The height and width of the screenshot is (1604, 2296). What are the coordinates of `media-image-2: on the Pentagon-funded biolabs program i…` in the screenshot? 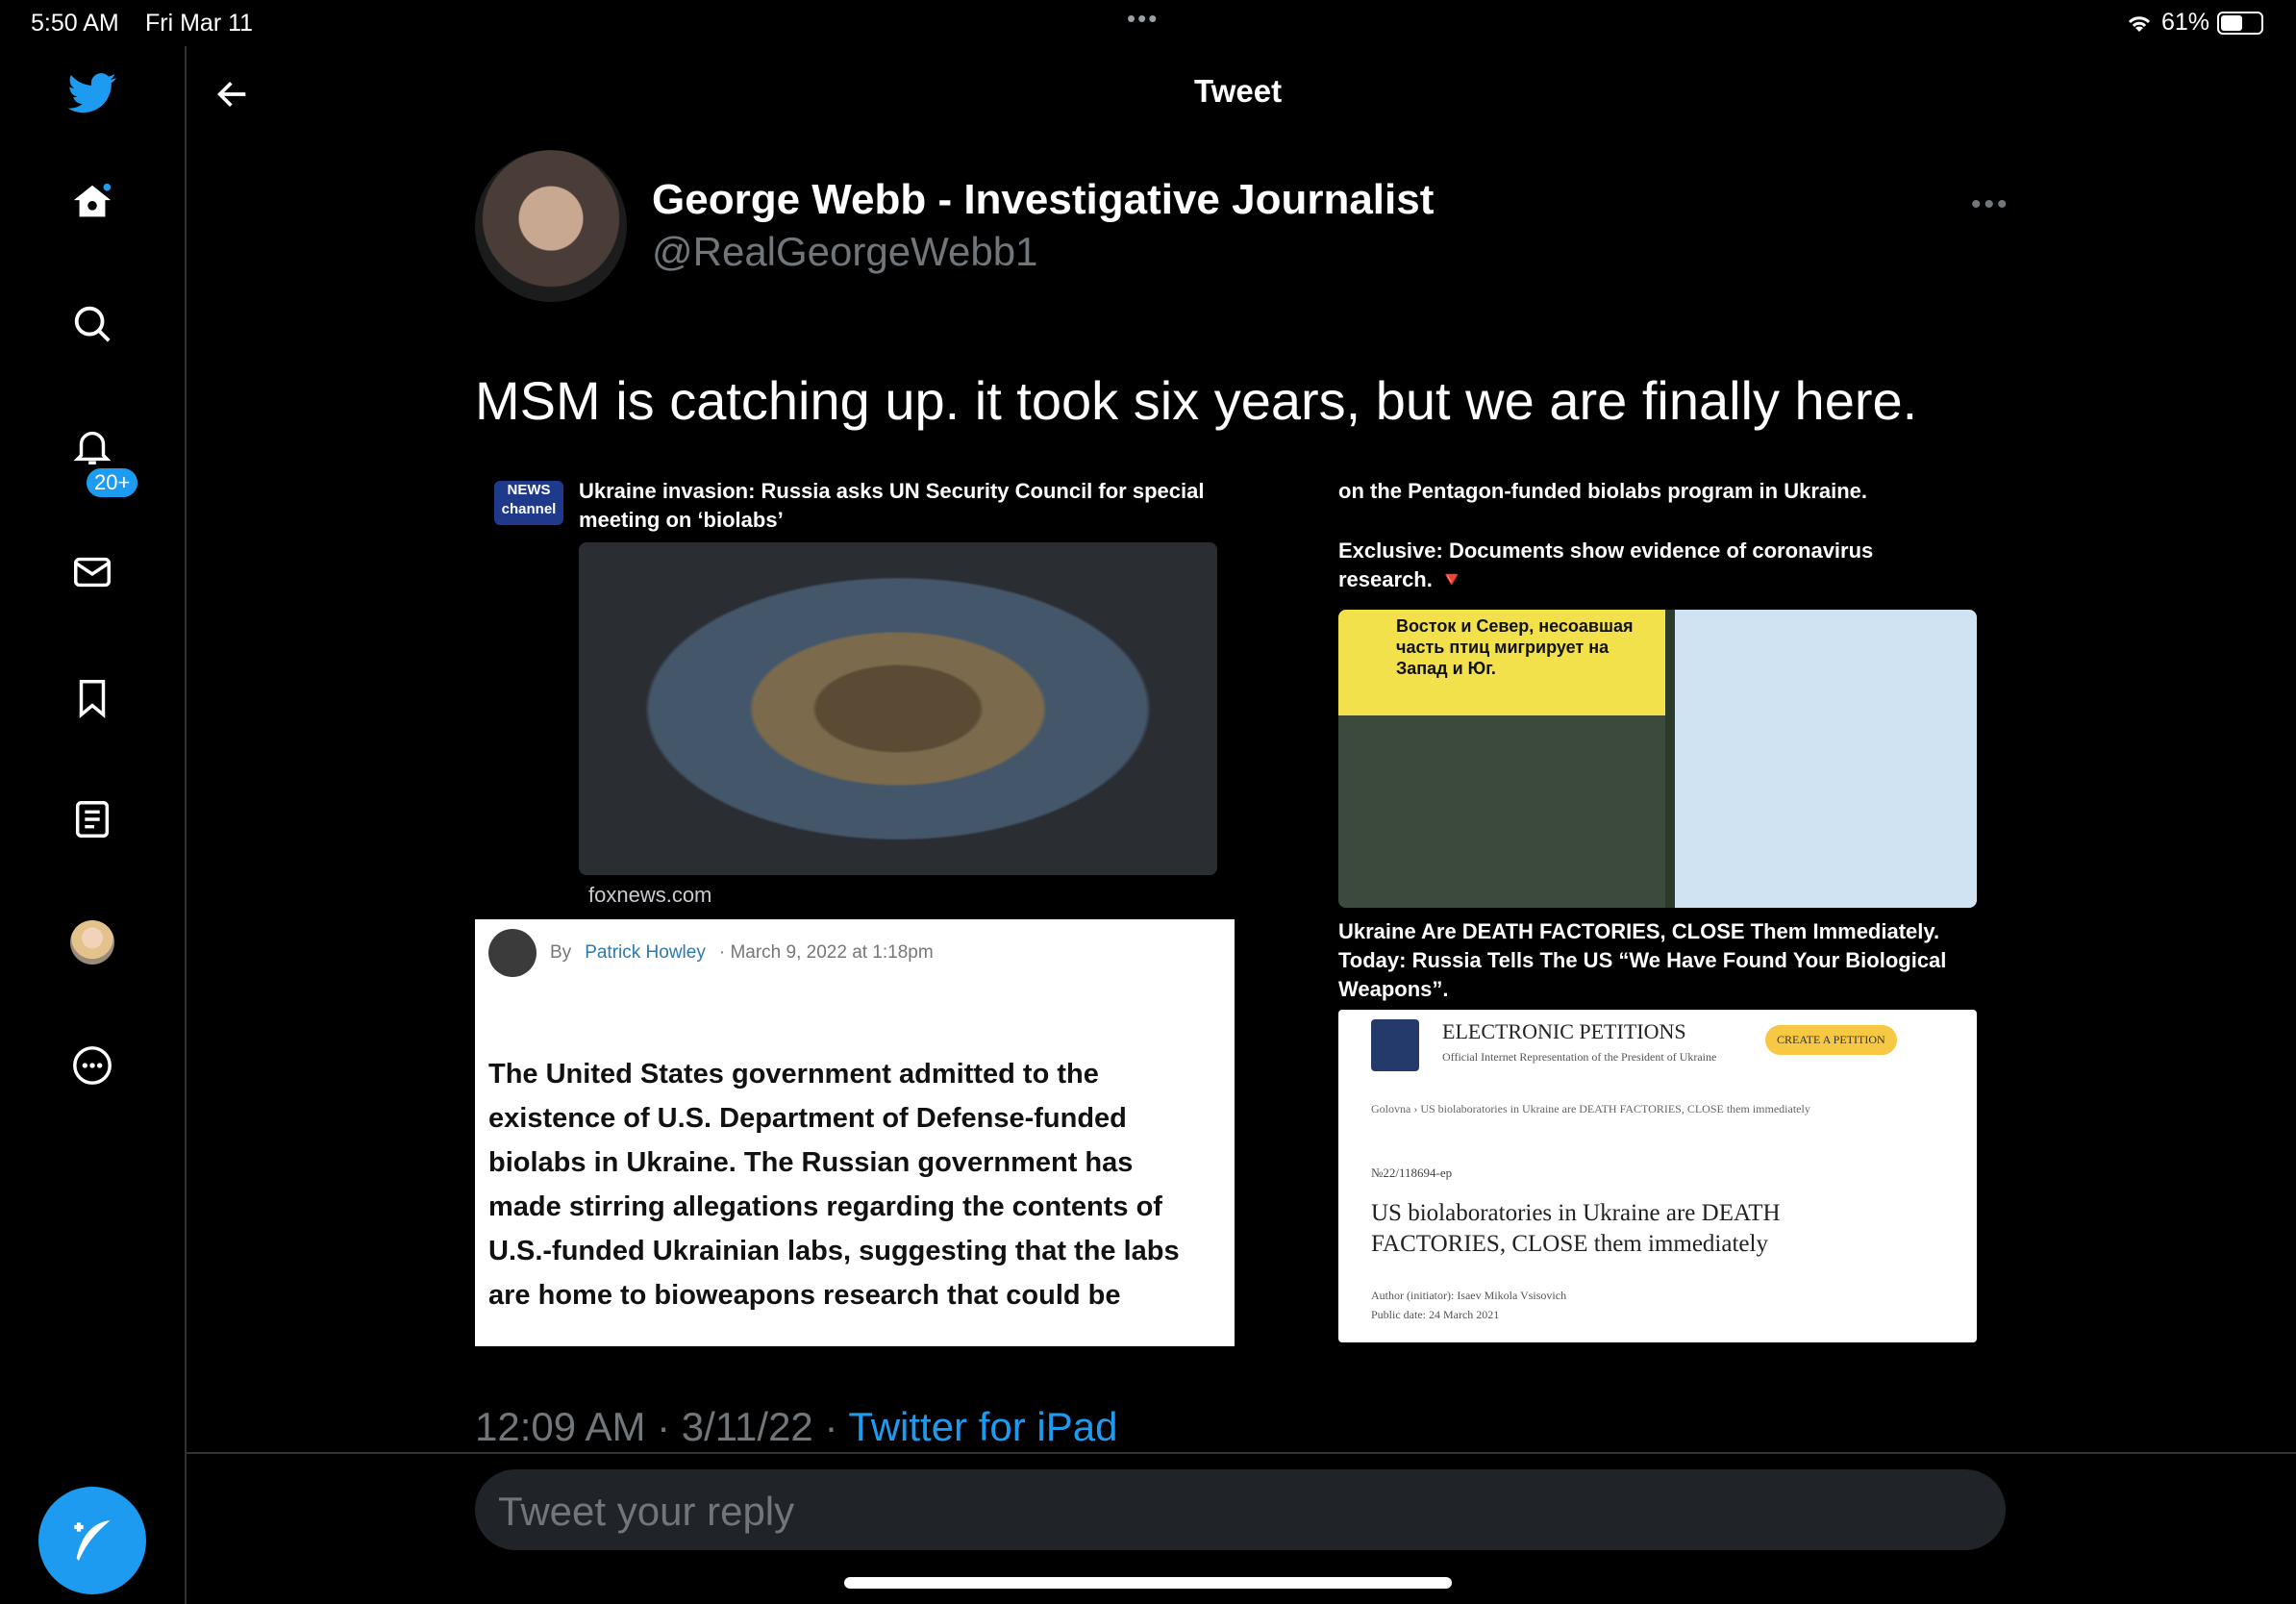 It's located at (1611, 697).